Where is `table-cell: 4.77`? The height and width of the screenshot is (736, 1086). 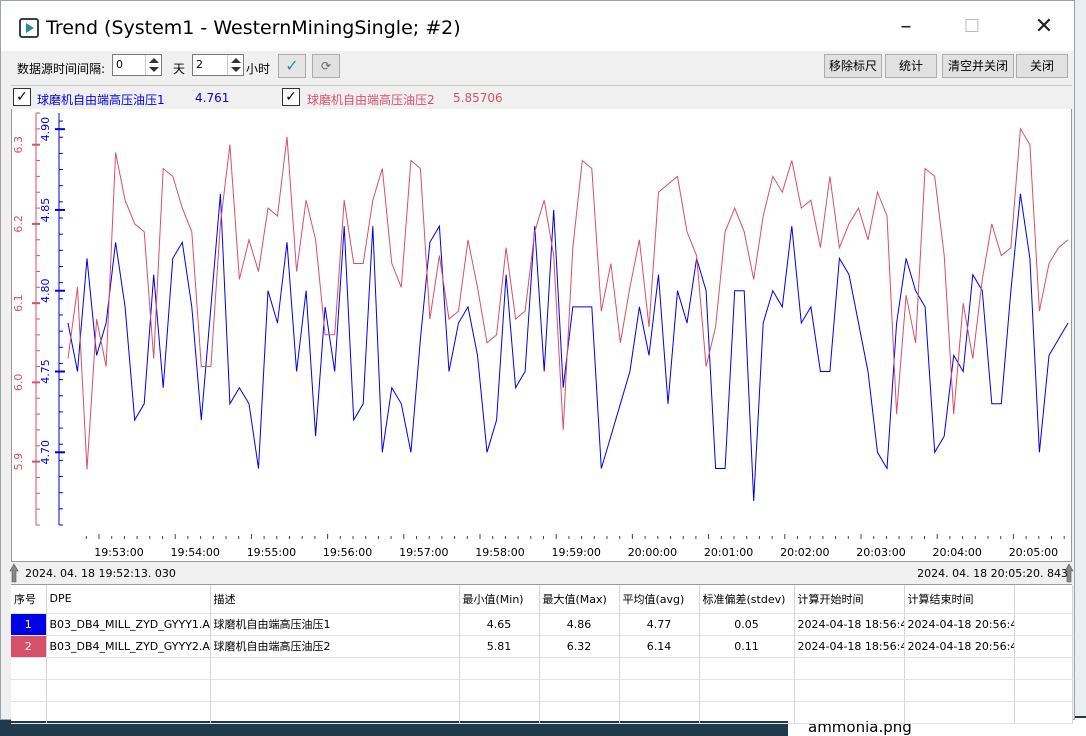 table-cell: 4.77 is located at coordinates (659, 624).